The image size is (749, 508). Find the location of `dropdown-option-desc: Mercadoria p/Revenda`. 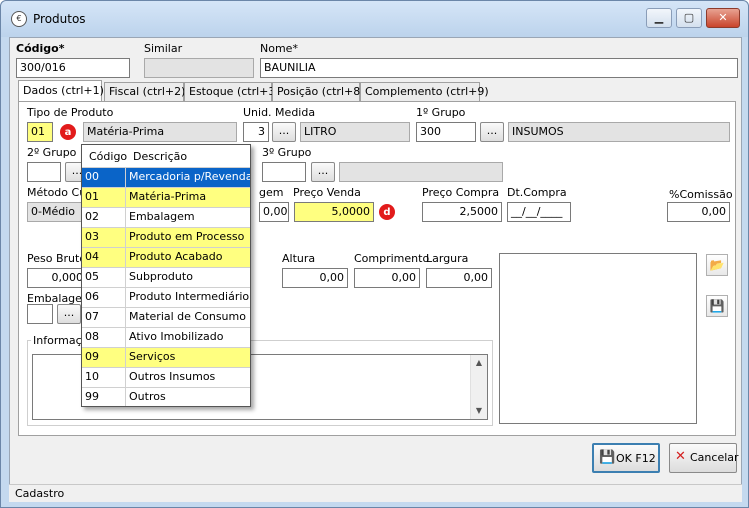

dropdown-option-desc: Mercadoria p/Revenda is located at coordinates (189, 176).